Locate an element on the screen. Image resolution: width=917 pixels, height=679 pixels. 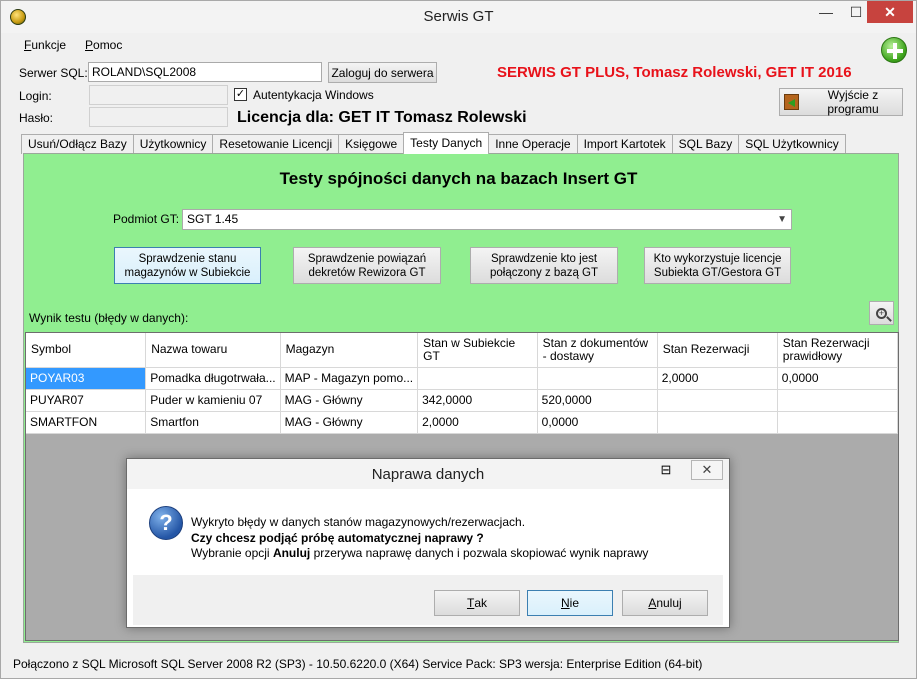
menu-funkcje: Funkcje is located at coordinates (45, 45).